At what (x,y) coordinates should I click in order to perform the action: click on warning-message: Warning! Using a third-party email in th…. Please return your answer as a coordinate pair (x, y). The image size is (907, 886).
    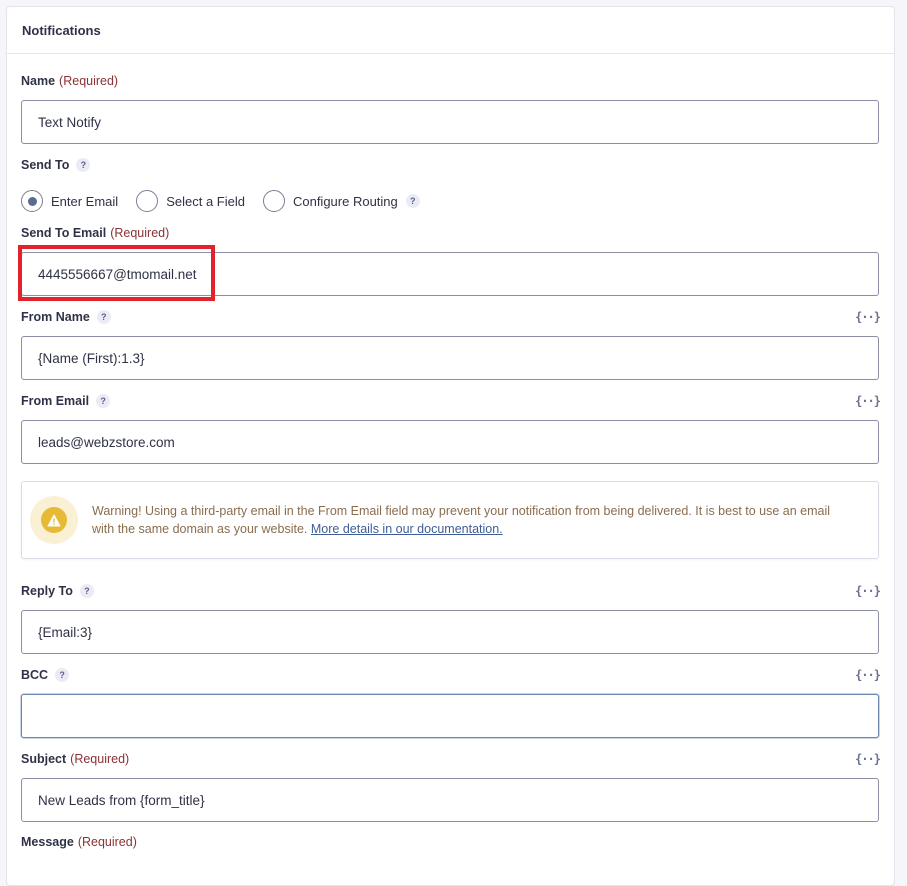
    Looking at the image, I should click on (462, 520).